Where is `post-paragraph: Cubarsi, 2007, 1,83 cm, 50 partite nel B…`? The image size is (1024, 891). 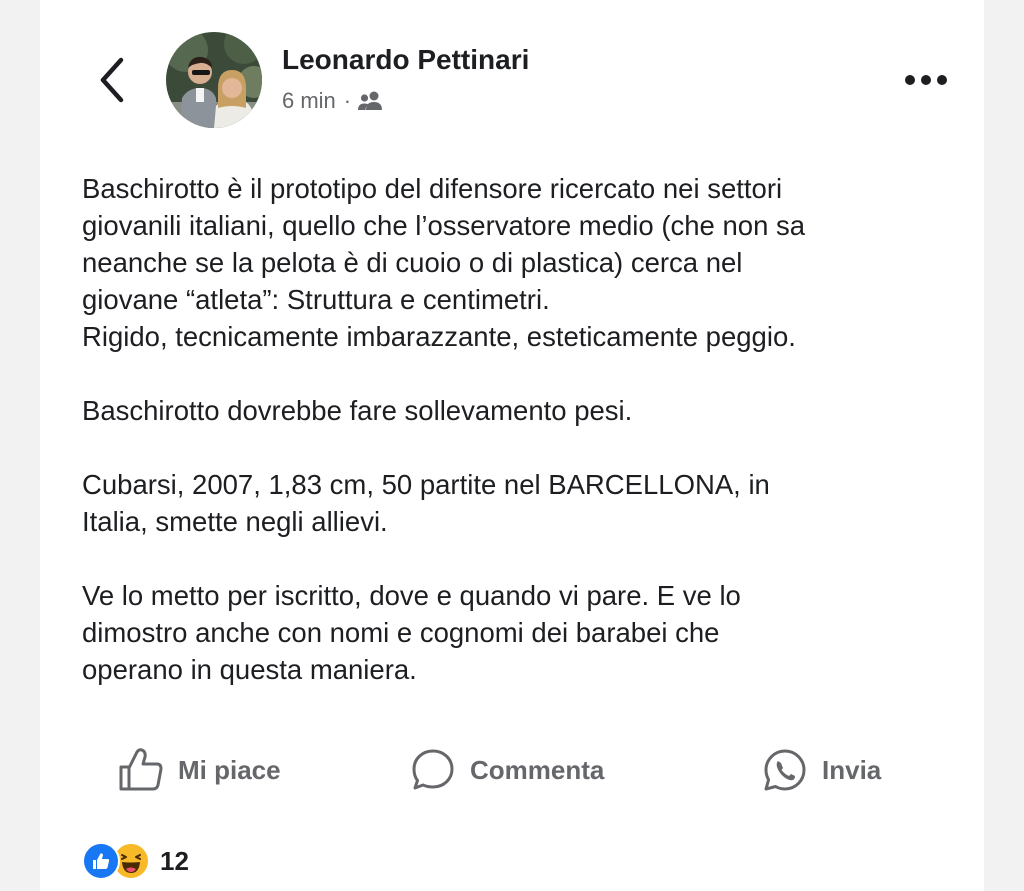
post-paragraph: Cubarsi, 2007, 1,83 cm, 50 partite nel B… is located at coordinates (522, 503).